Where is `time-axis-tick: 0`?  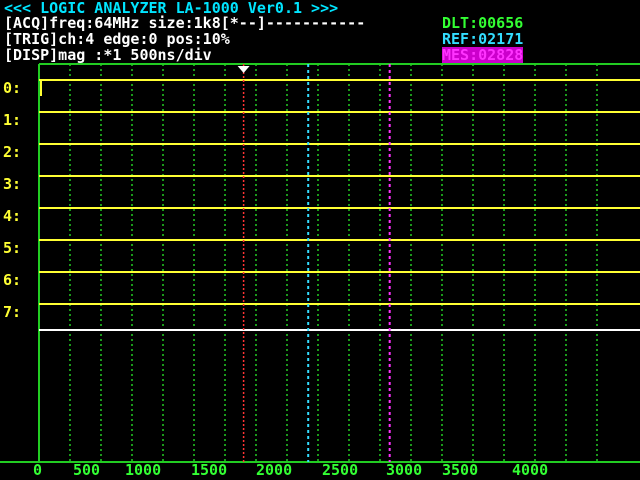
time-axis-tick: 0 is located at coordinates (38, 470).